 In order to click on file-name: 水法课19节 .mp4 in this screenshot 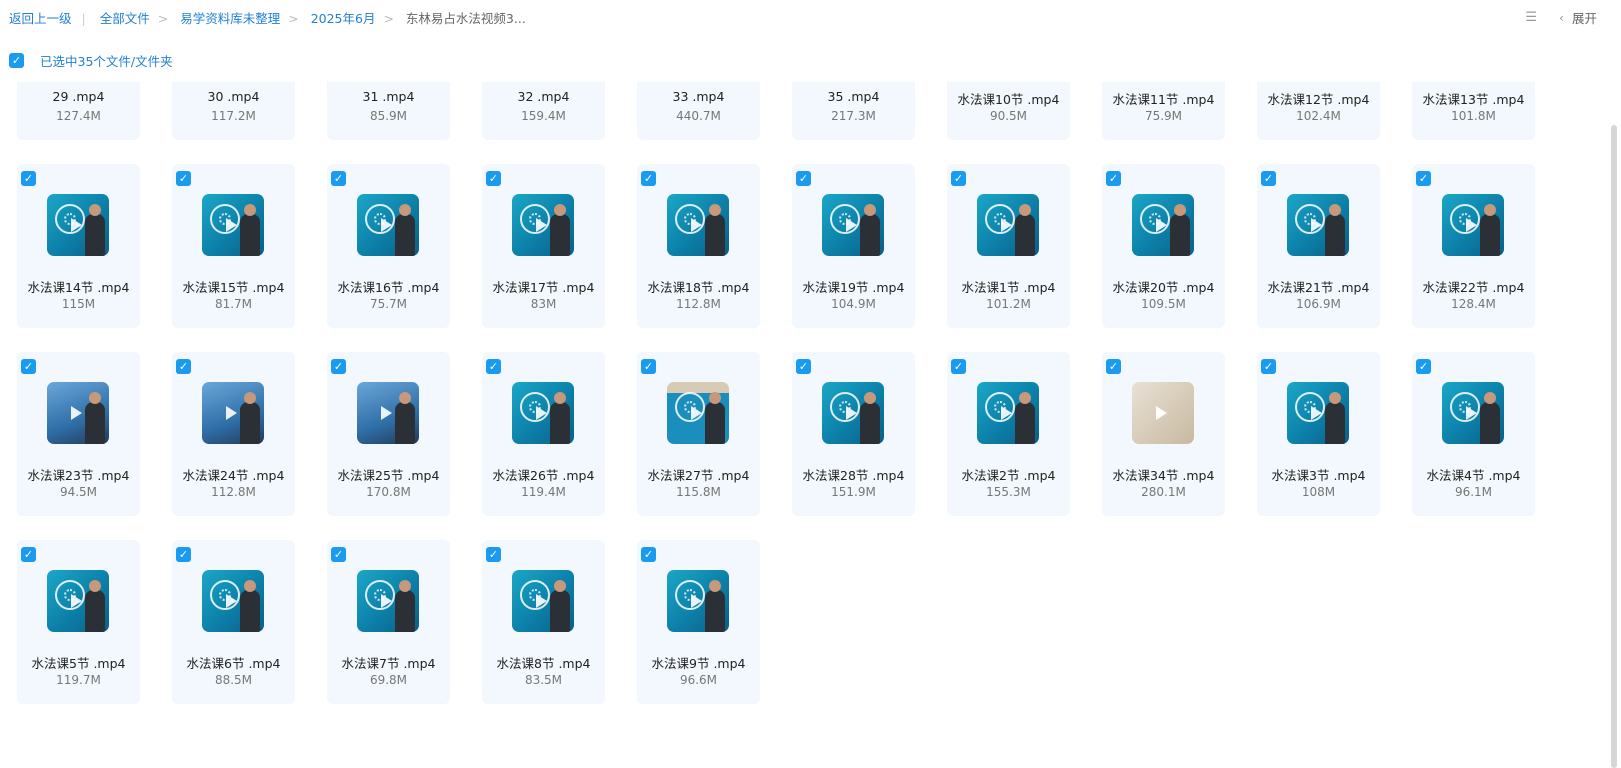, I will do `click(853, 286)`.